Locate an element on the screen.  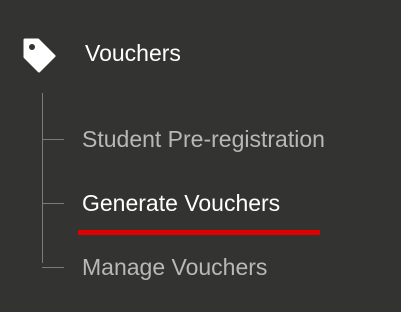
vouchers-menu-label: Vouchers is located at coordinates (133, 53).